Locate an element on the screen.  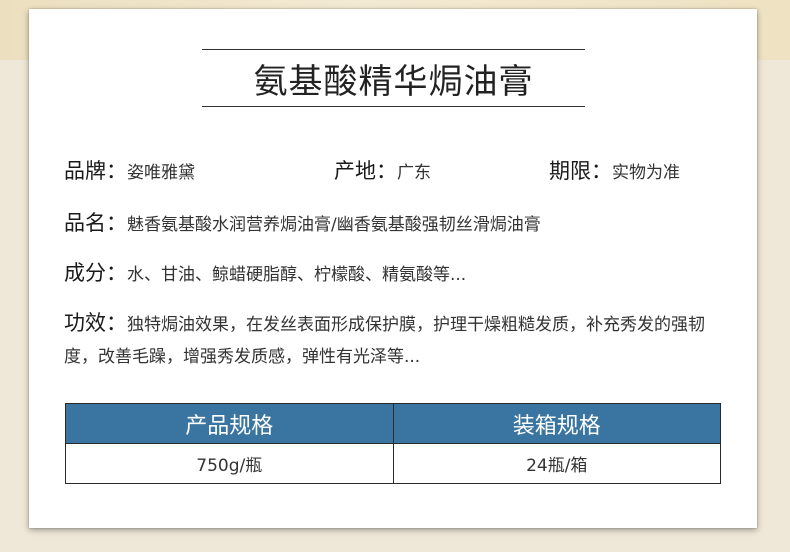
period-label: 期限： is located at coordinates (580, 171).